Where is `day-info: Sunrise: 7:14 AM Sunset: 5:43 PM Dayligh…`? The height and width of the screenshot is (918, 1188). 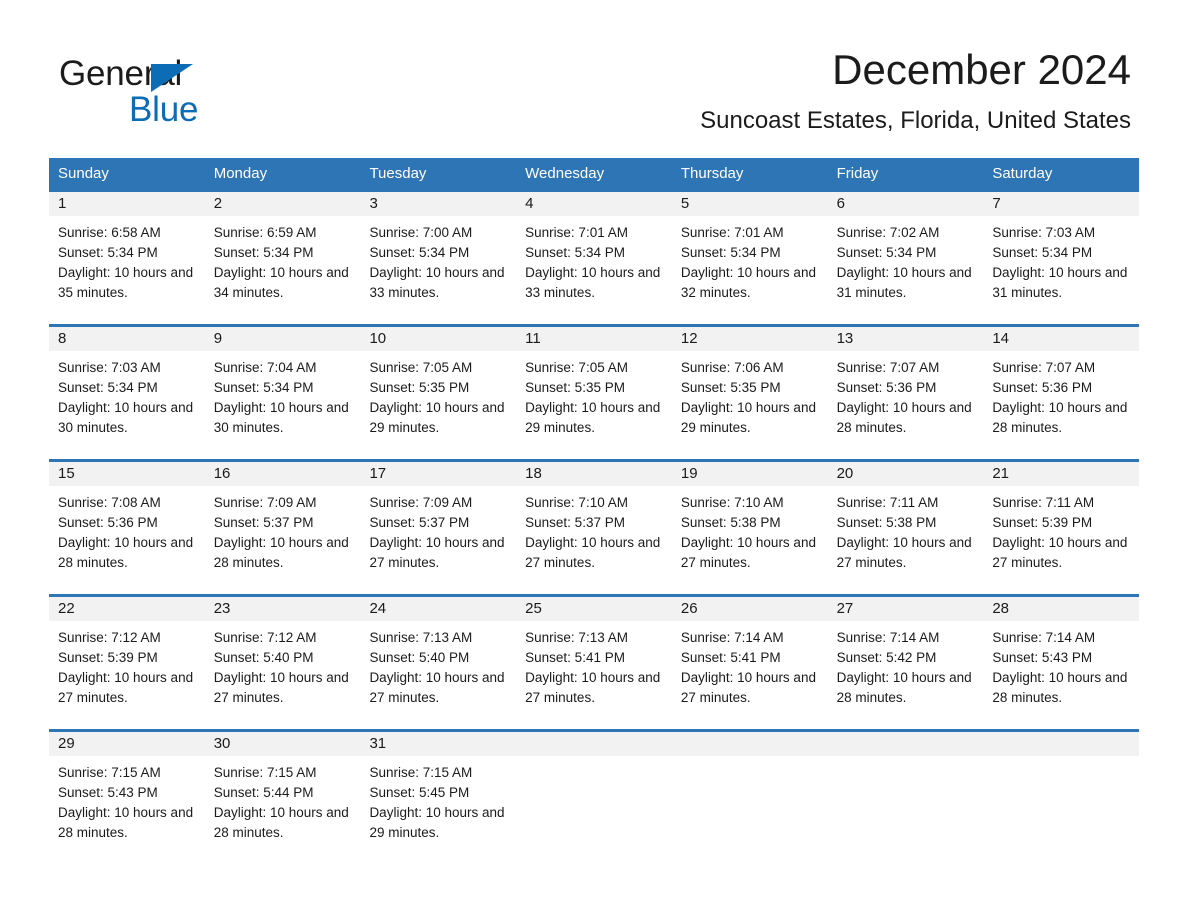 day-info: Sunrise: 7:14 AM Sunset: 5:43 PM Dayligh… is located at coordinates (1061, 664).